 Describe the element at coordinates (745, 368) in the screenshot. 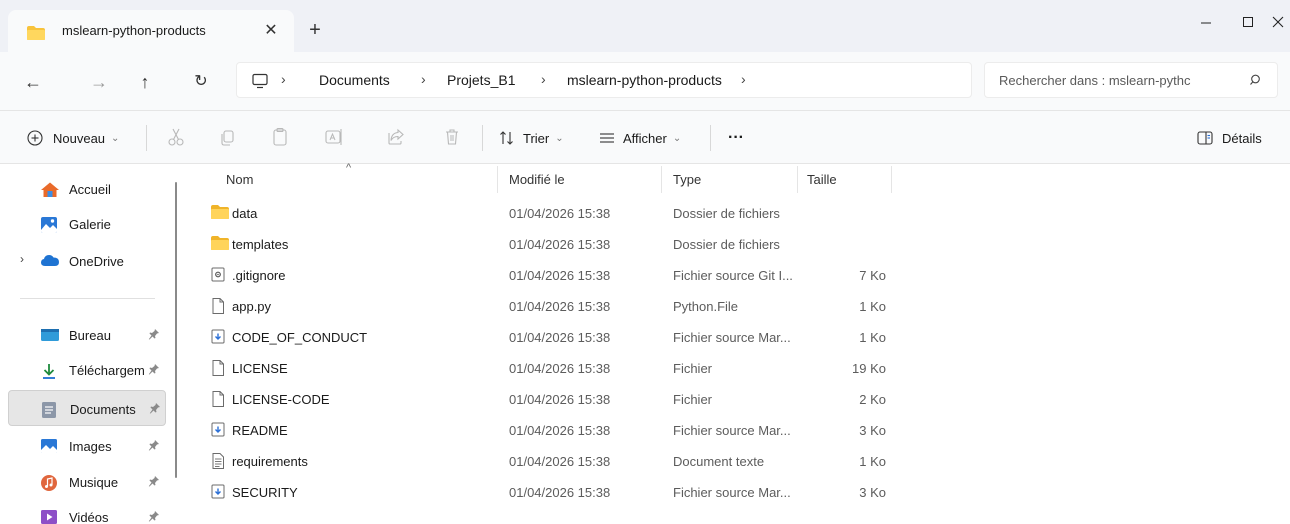

I see `file-row: LICENSE 01/04/2026 15:38 Fichier 19 Ko` at that location.